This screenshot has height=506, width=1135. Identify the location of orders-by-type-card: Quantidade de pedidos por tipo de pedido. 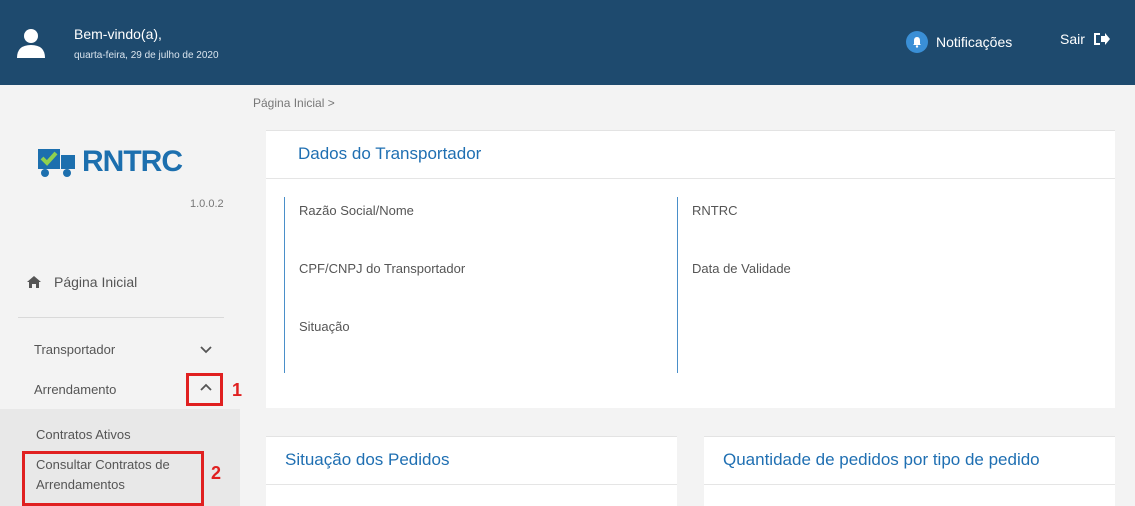
(909, 471).